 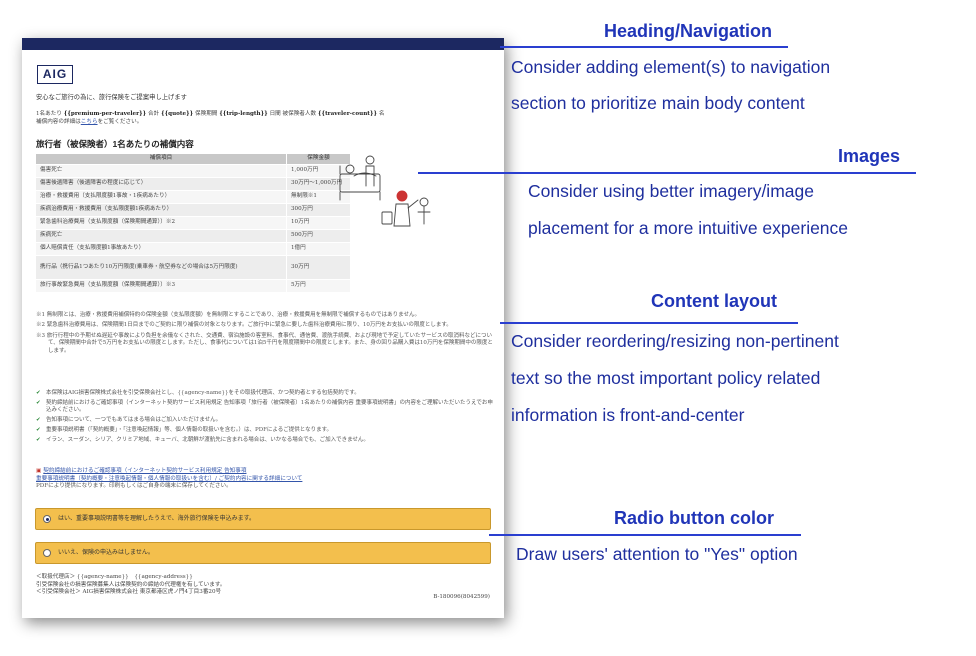 What do you see at coordinates (47, 519) in the screenshot?
I see `radio-selected-icon` at bounding box center [47, 519].